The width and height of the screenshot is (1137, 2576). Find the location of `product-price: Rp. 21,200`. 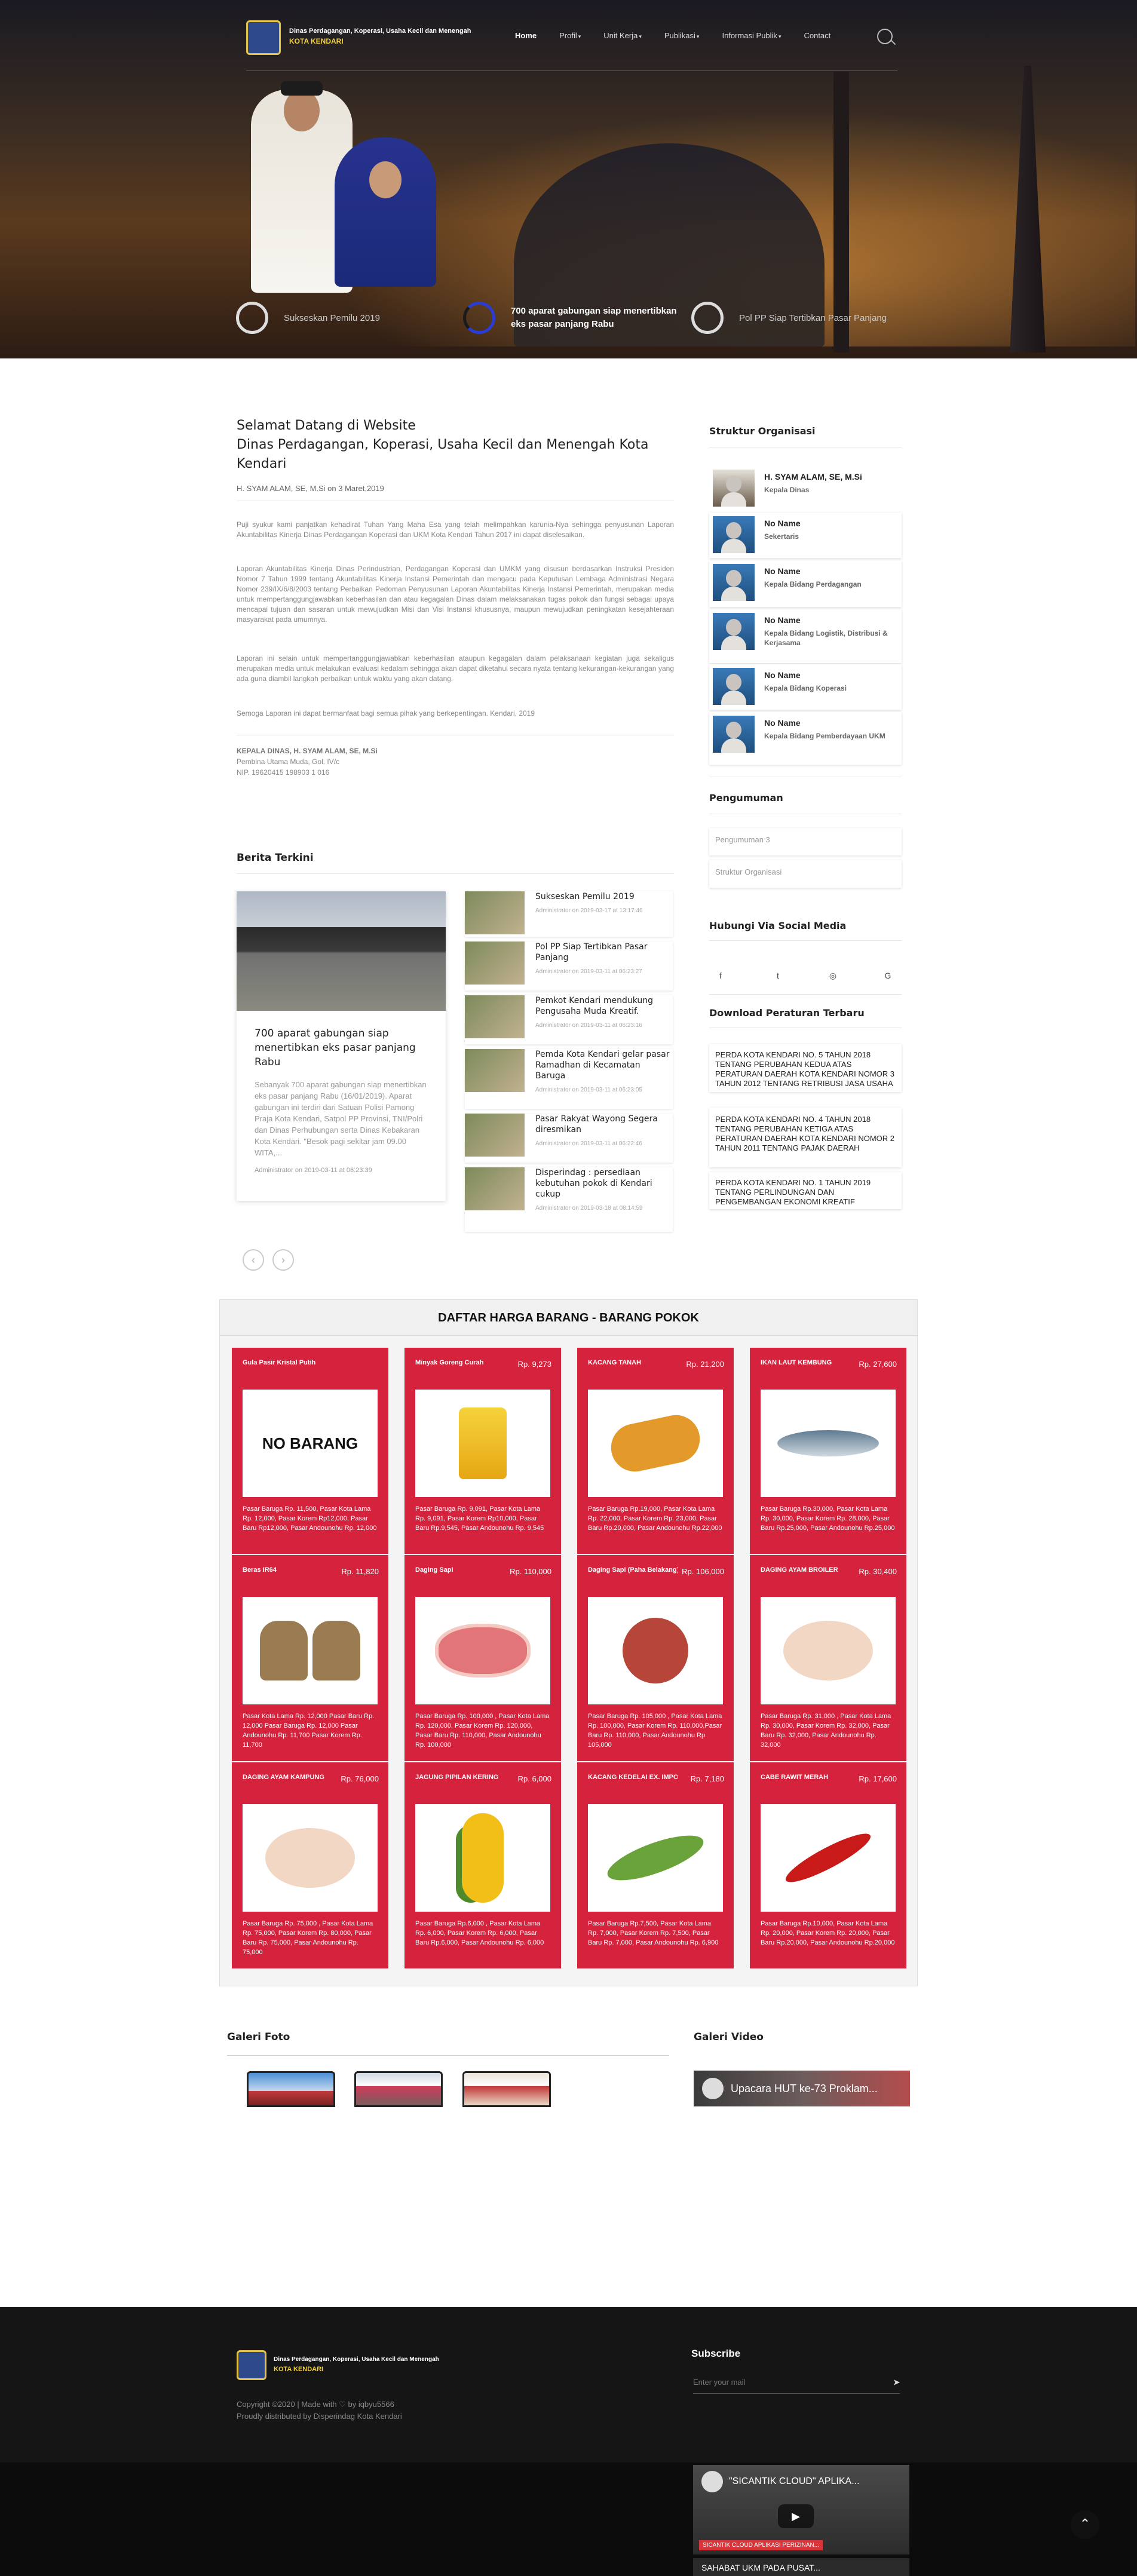

product-price: Rp. 21,200 is located at coordinates (705, 1364).